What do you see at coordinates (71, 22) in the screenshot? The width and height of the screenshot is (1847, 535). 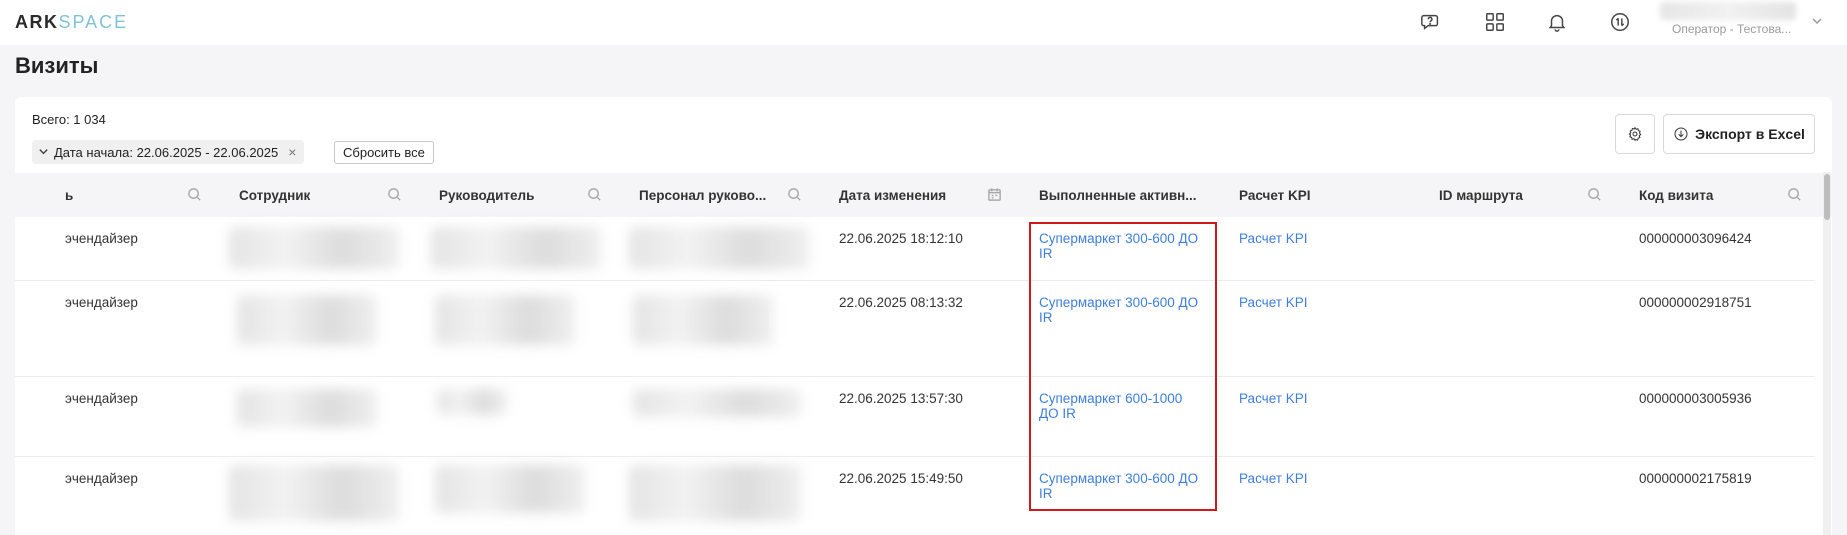 I see `app-logo: ARKSPACE` at bounding box center [71, 22].